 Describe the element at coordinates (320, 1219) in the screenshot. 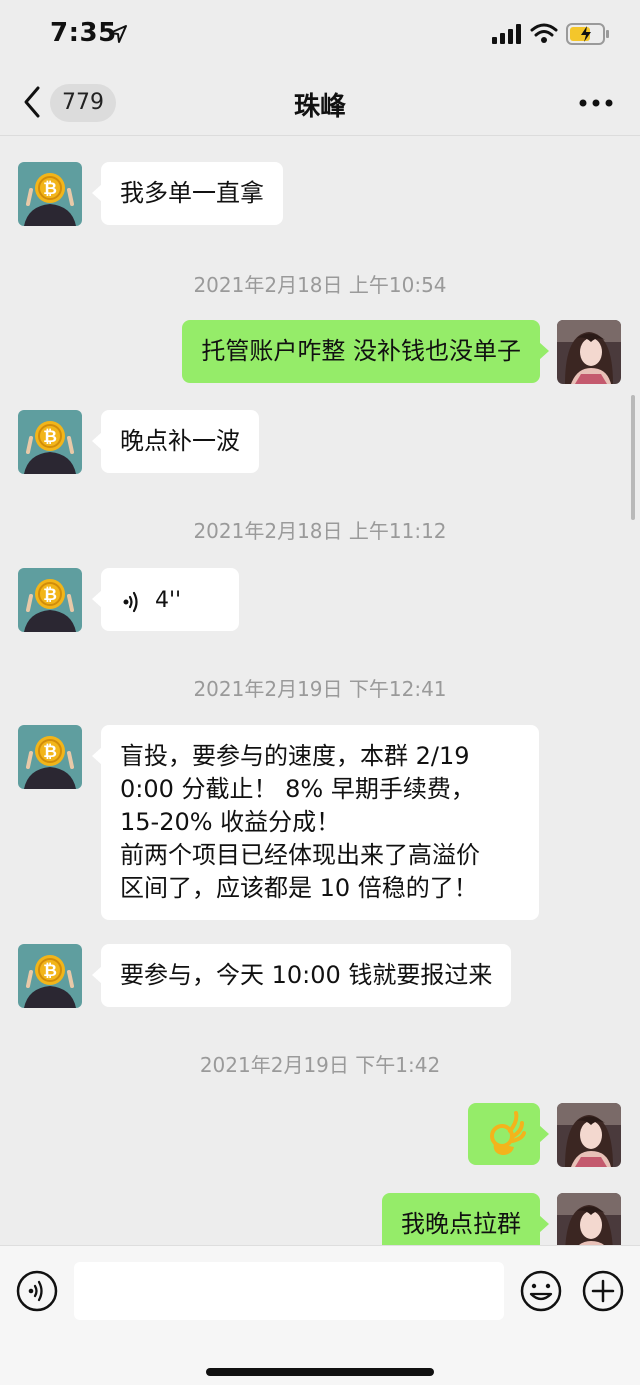

I see `message-row-outgoing: 我晚点拉群` at that location.